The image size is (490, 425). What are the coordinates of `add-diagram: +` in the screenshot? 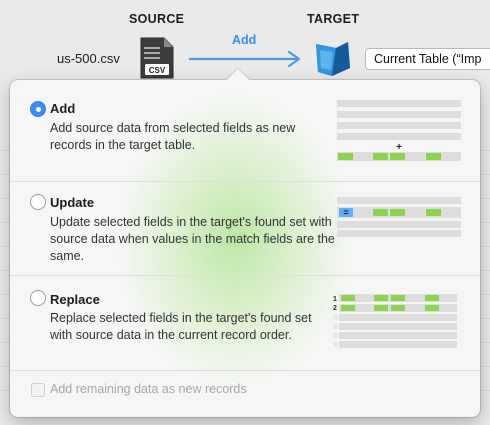 It's located at (399, 131).